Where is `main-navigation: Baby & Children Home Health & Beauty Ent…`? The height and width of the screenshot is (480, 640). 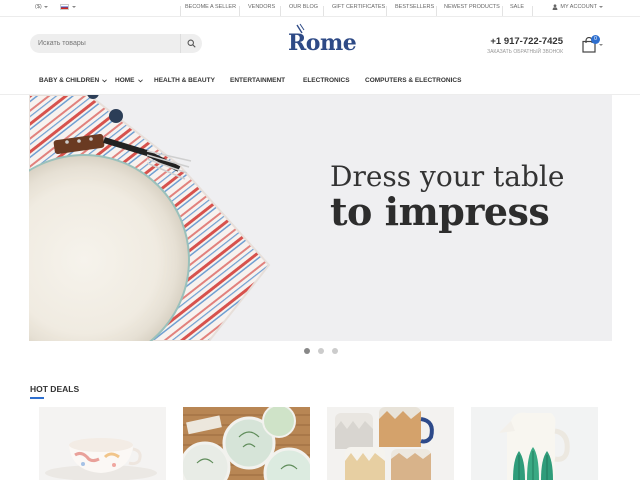 main-navigation: Baby & Children Home Health & Beauty Ent… is located at coordinates (320, 81).